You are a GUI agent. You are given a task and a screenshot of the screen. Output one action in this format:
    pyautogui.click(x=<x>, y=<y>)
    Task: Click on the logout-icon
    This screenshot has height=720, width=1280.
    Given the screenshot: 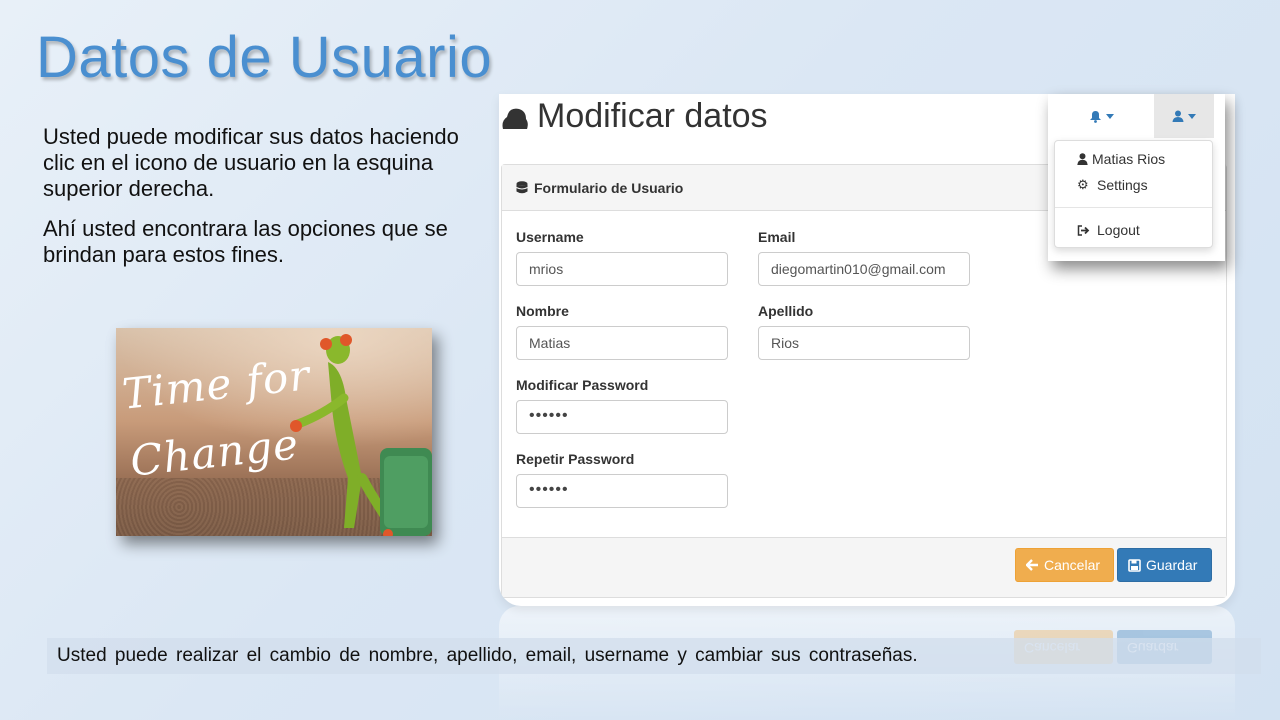 What is the action you would take?
    pyautogui.click(x=1083, y=230)
    